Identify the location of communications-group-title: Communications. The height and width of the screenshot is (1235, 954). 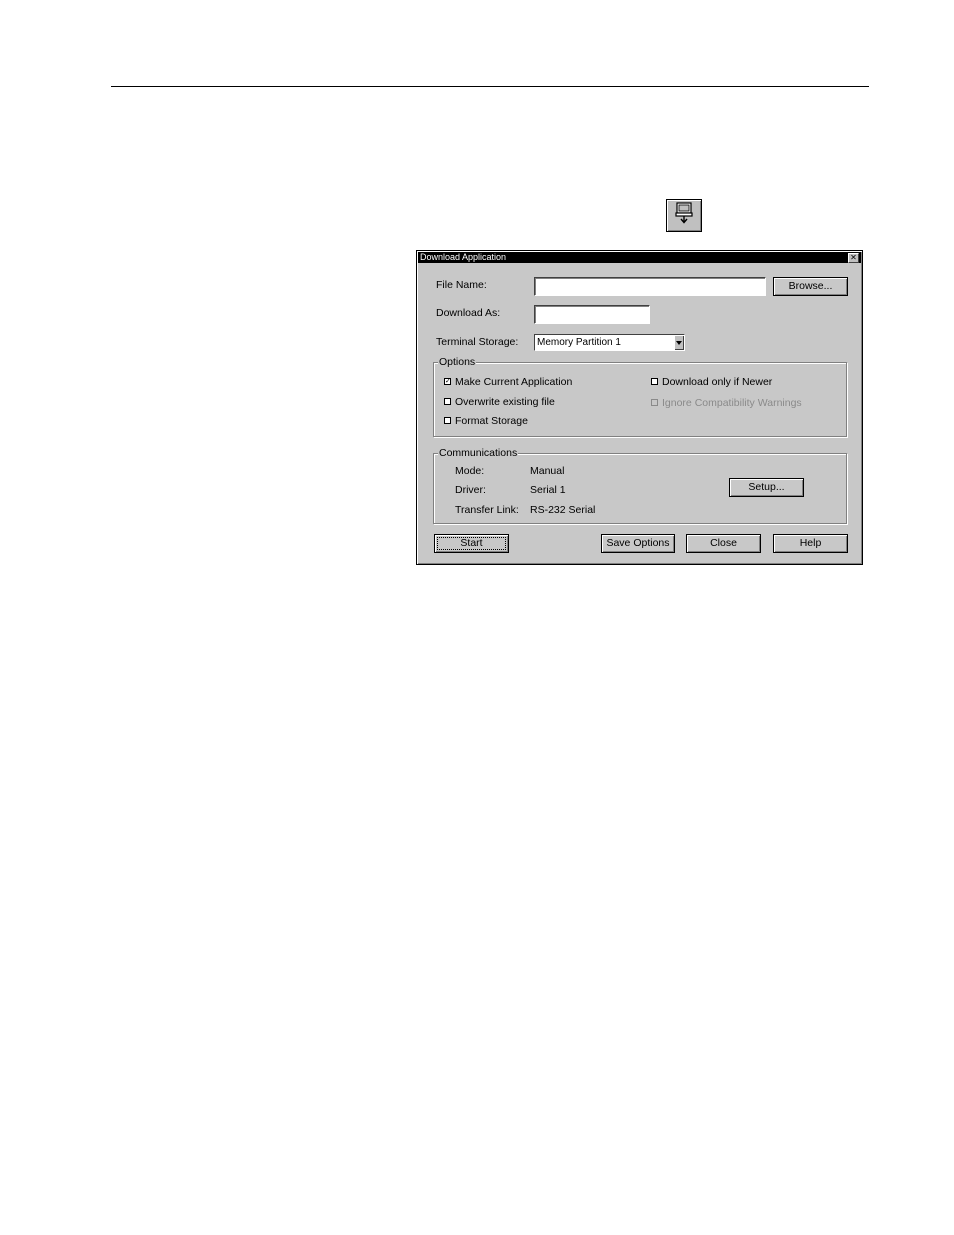
(478, 453).